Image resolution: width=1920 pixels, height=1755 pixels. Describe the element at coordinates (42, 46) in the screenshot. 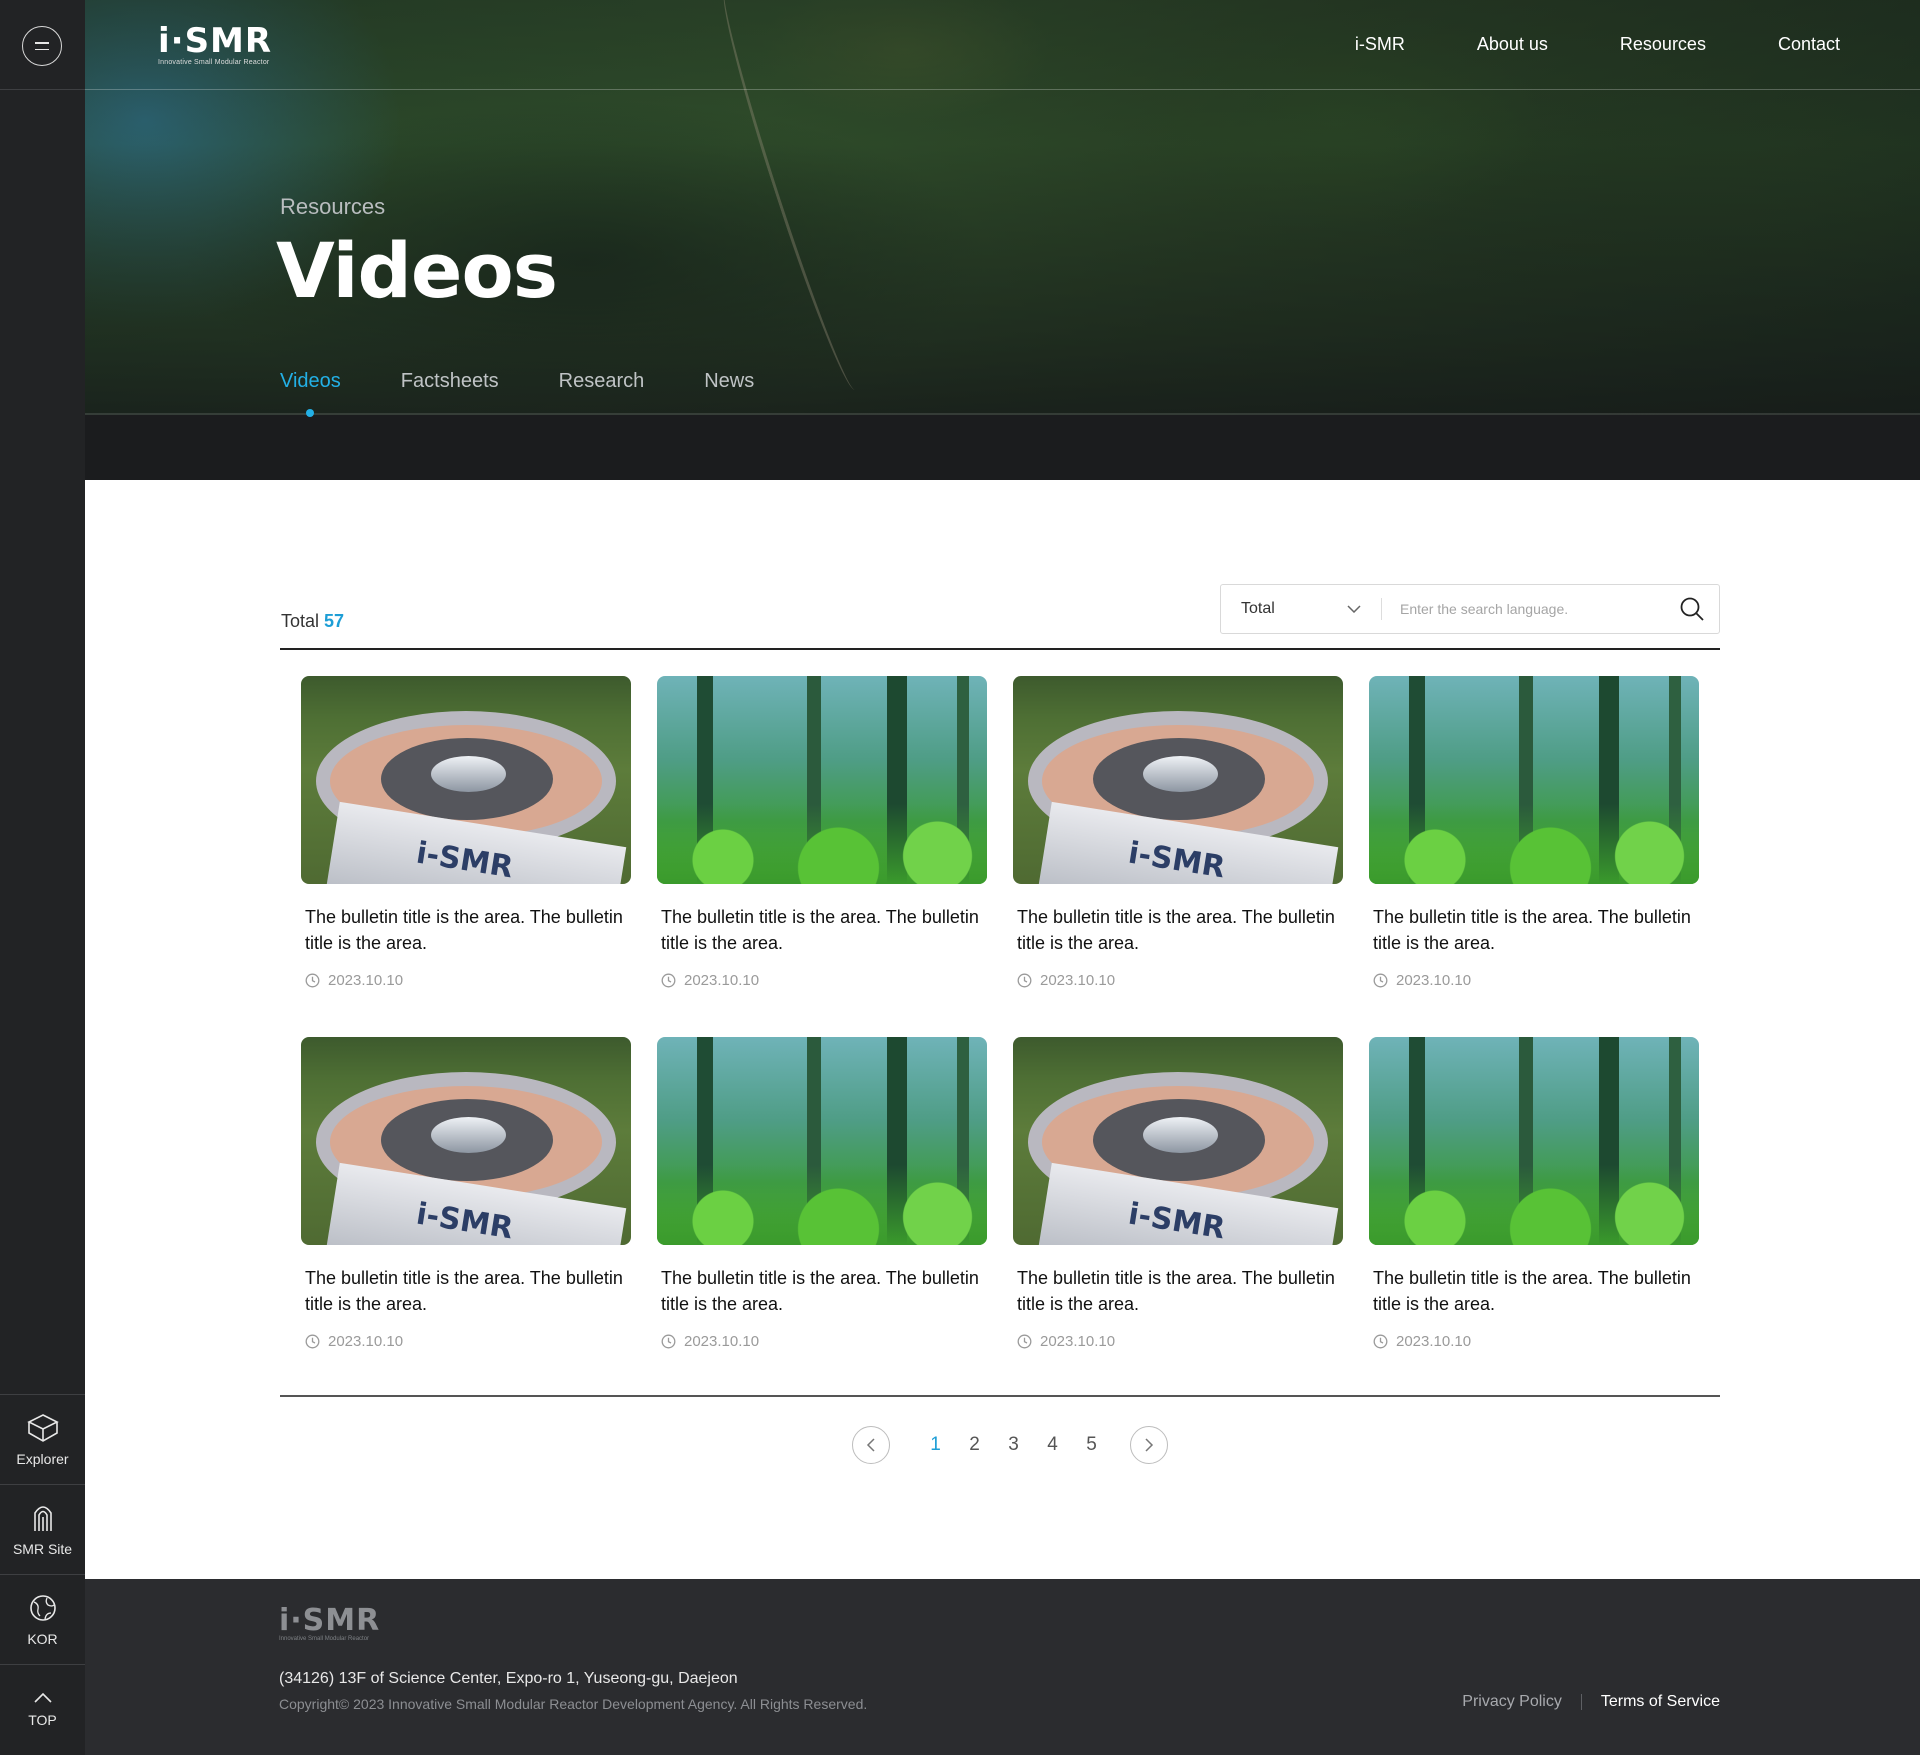

I see `menu-button` at that location.